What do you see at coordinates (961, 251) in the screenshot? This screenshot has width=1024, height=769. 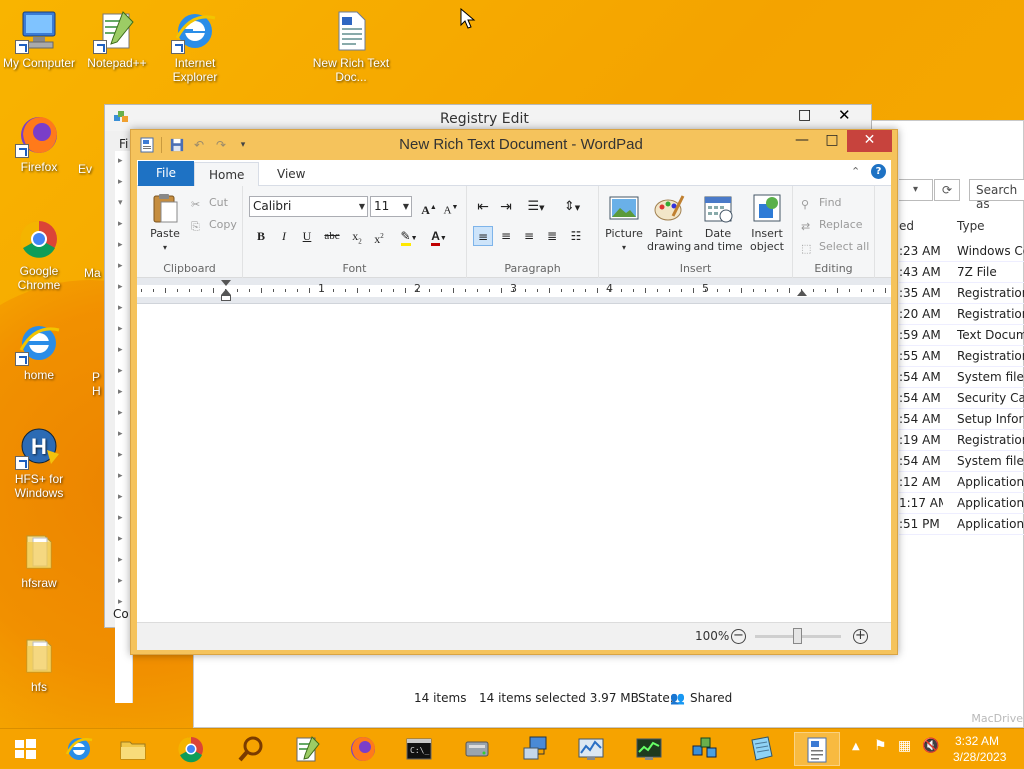 I see `table-row: :23 AM Windows Co` at bounding box center [961, 251].